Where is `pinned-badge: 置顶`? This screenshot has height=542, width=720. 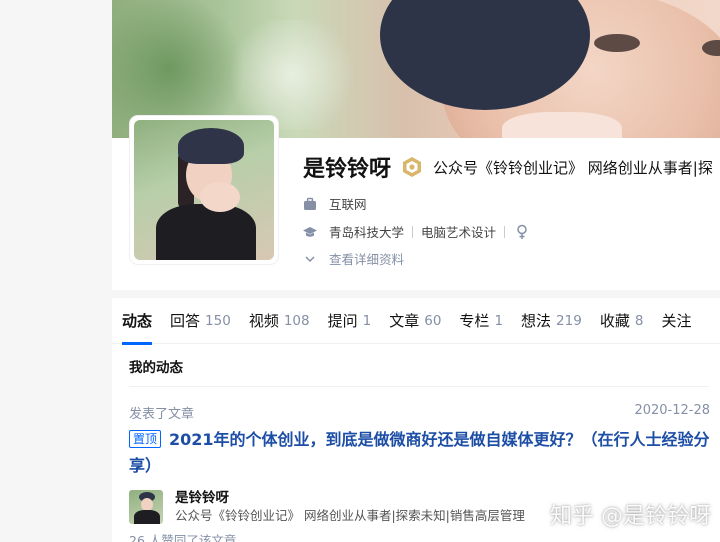 pinned-badge: 置顶 is located at coordinates (145, 439).